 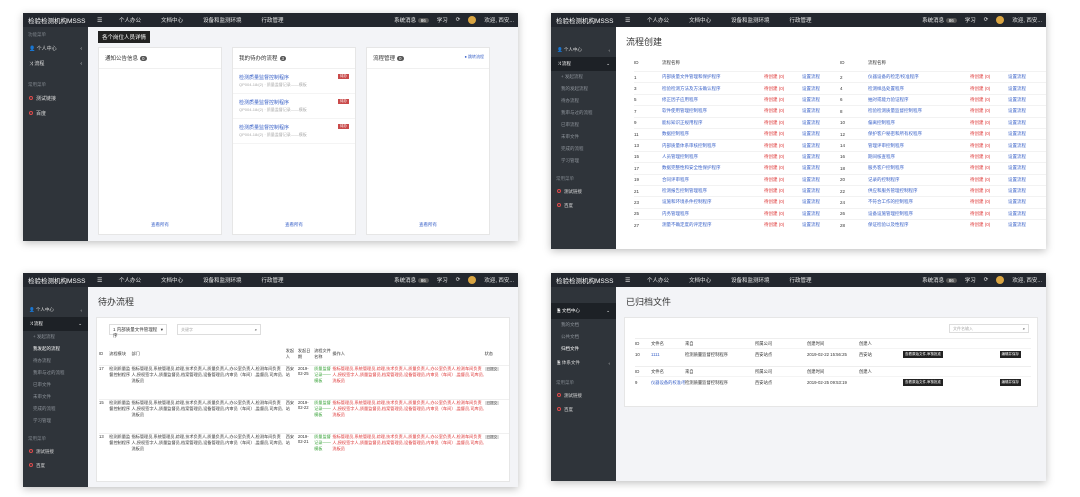 I want to click on sidebar-sub-item: 我发起的流程, so click(x=55, y=349).